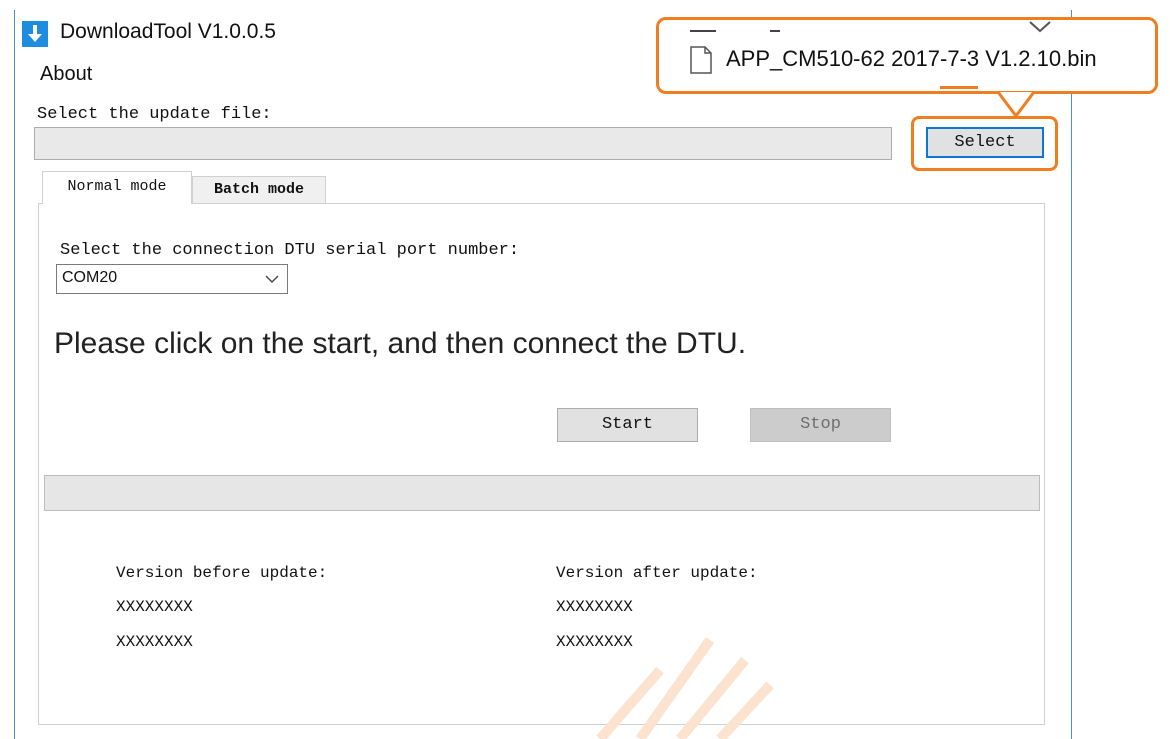  I want to click on callout-pointer, so click(1016, 105).